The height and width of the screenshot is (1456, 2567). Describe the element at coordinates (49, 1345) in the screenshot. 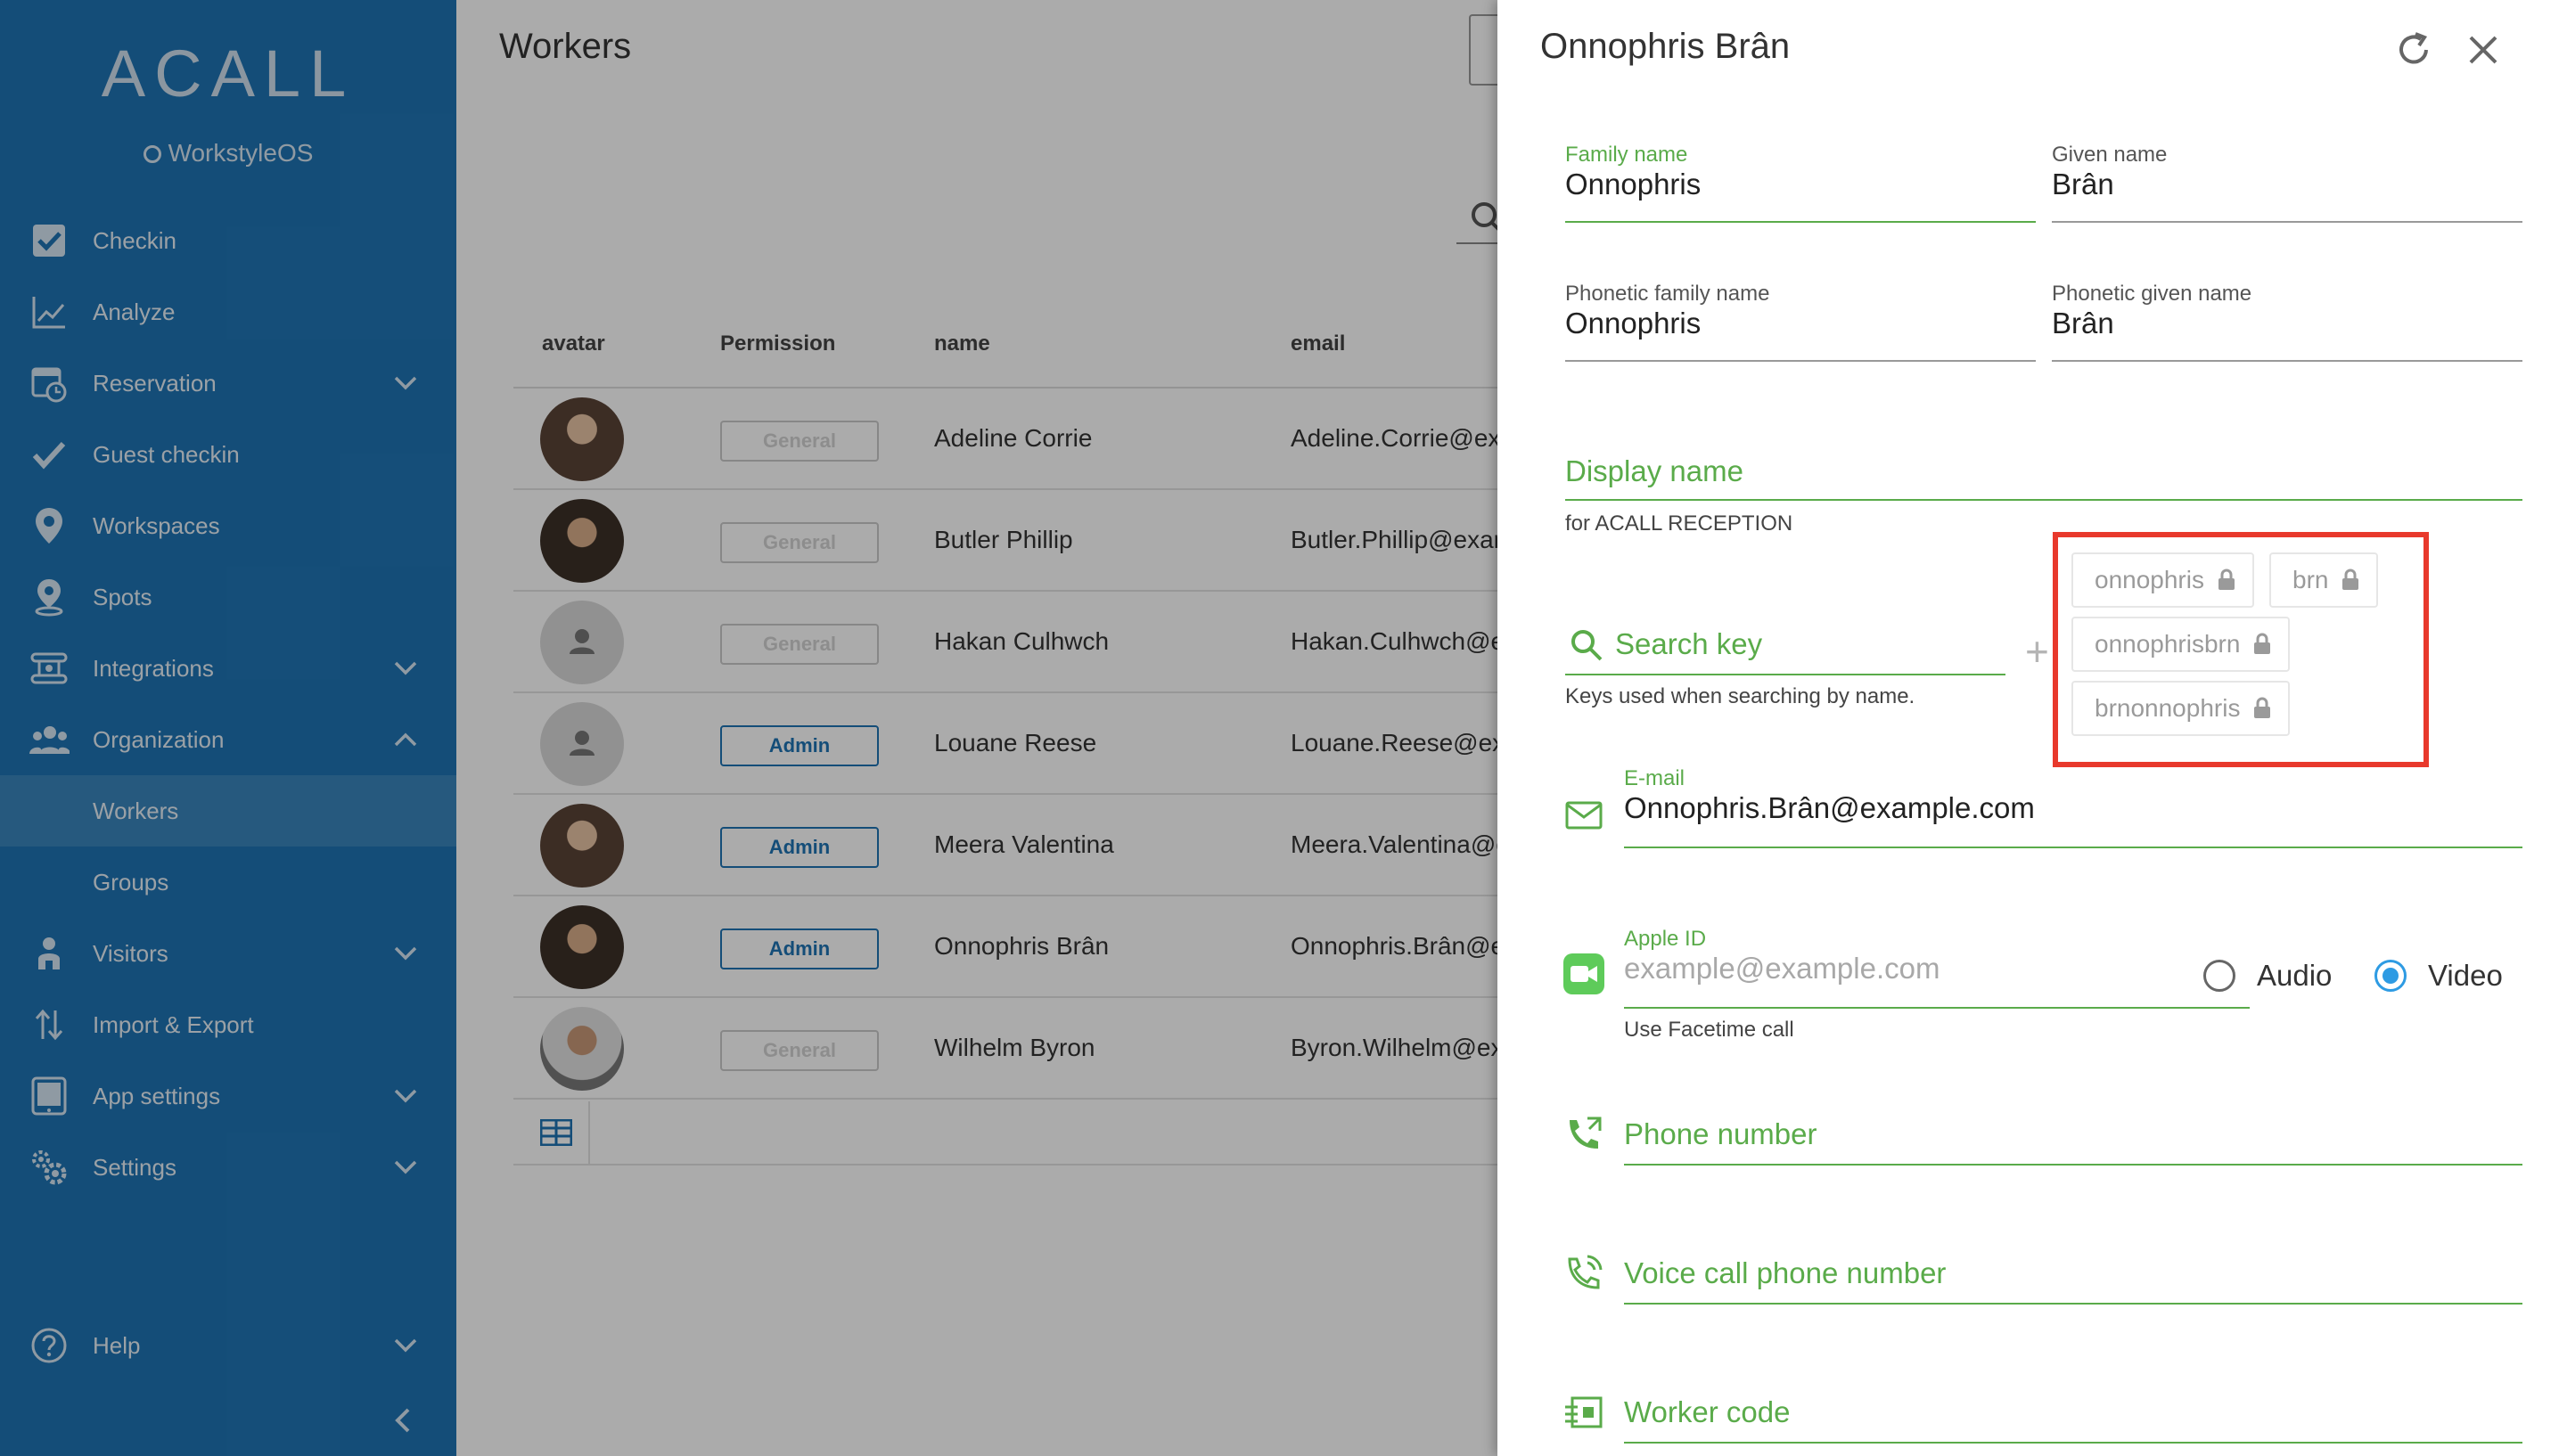

I see `help-icon` at that location.